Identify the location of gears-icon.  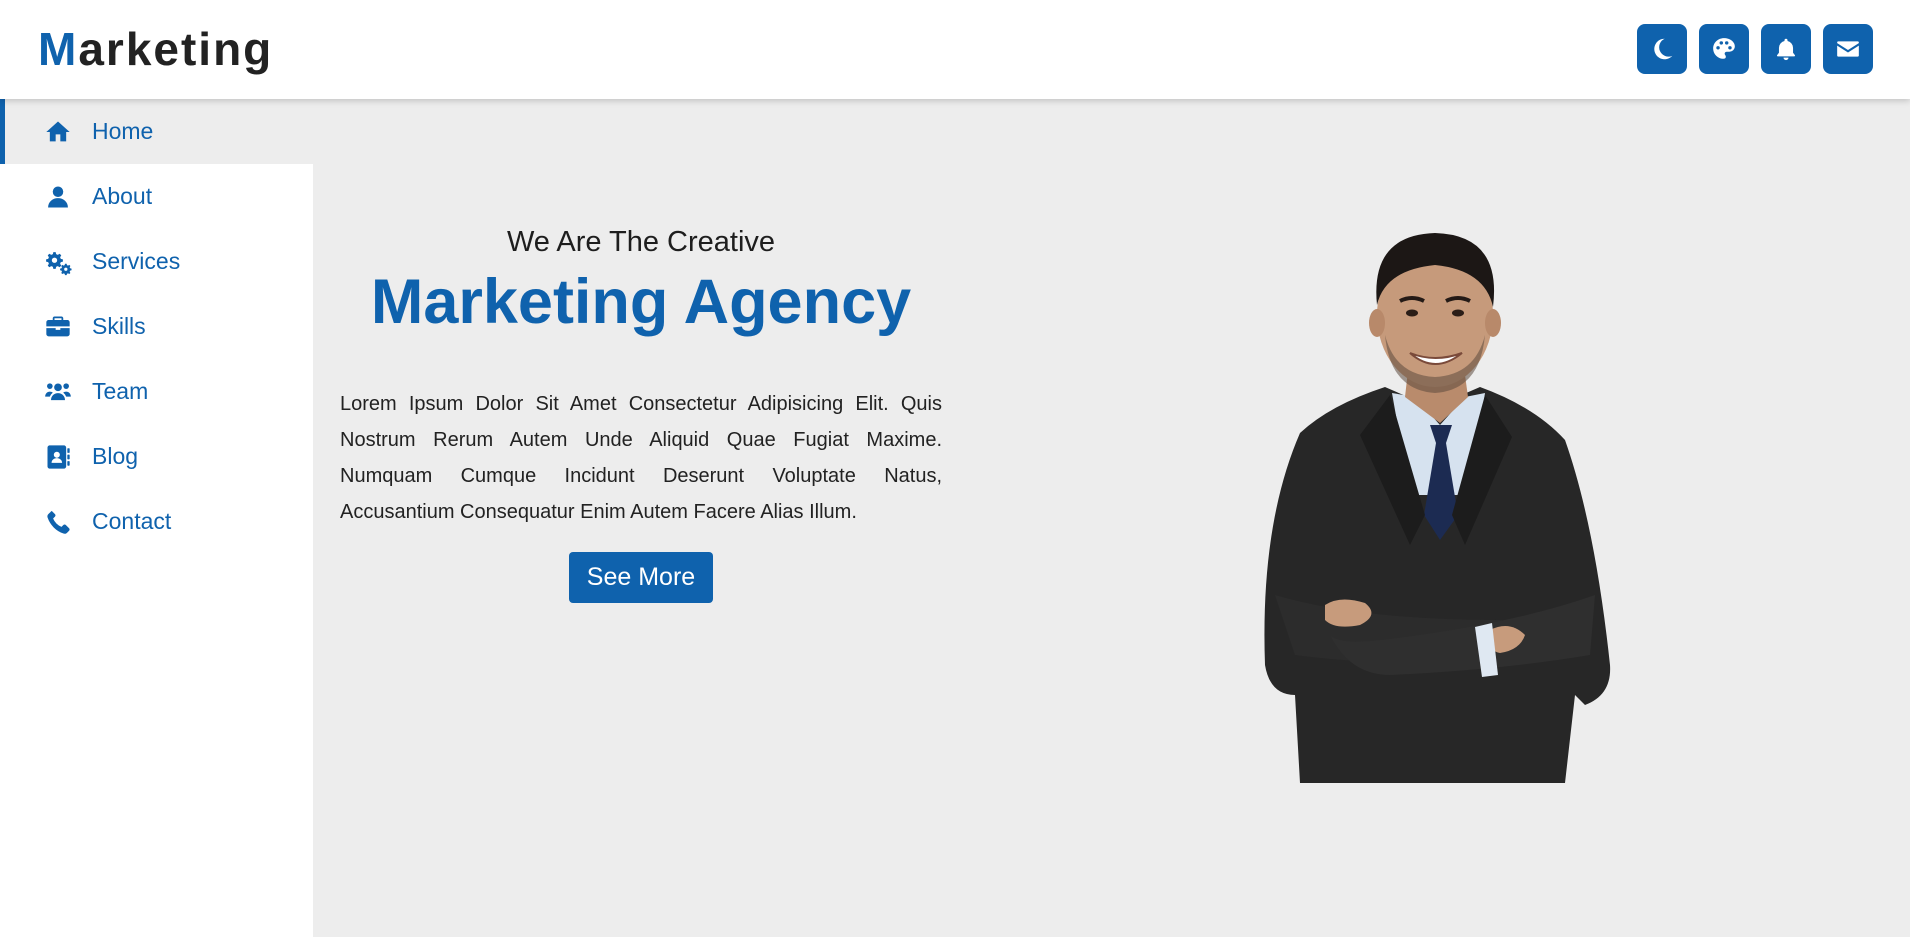
(59, 263).